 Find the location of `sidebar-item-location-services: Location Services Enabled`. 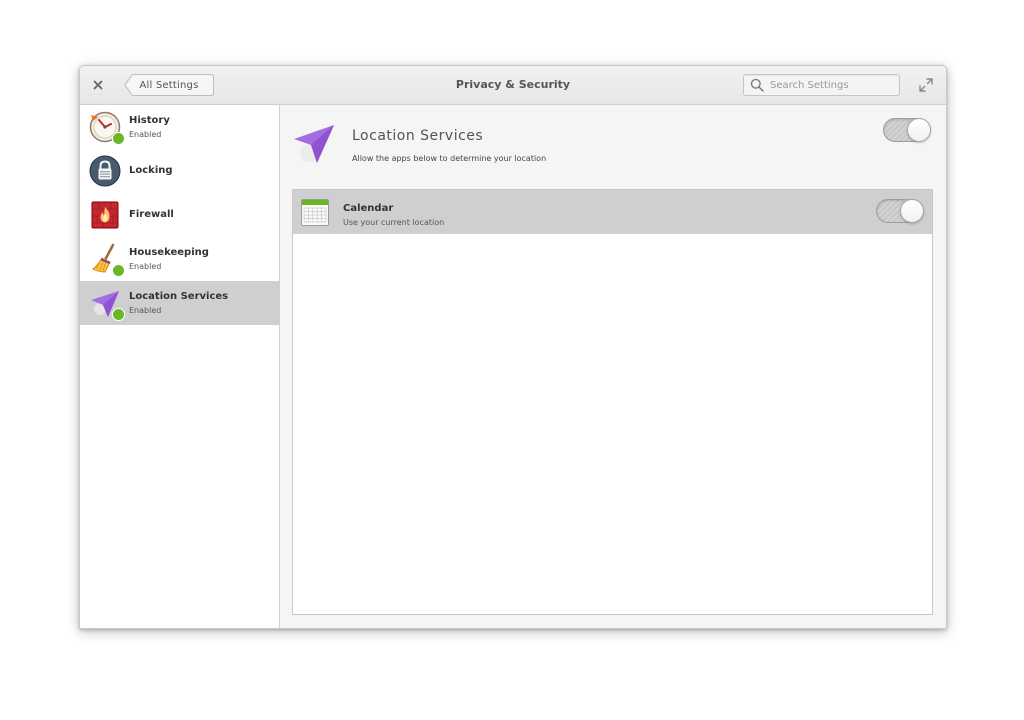

sidebar-item-location-services: Location Services Enabled is located at coordinates (179, 303).